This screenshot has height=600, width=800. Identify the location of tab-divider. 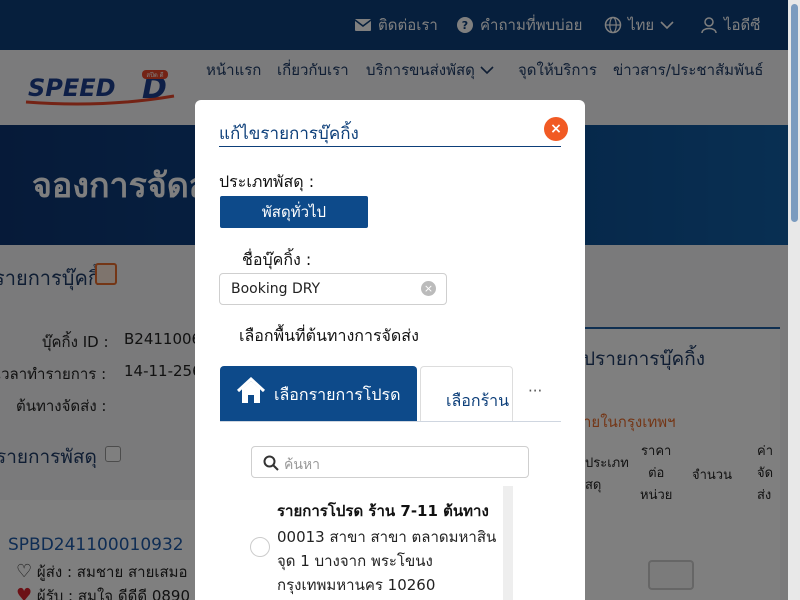
(390, 421).